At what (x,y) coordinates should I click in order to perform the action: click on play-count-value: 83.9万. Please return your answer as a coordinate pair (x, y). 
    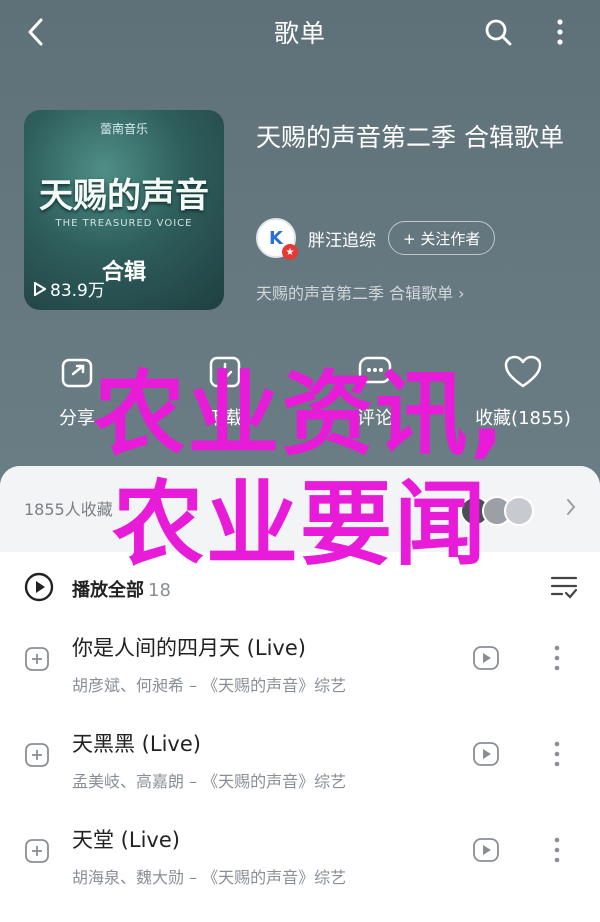
    Looking at the image, I should click on (77, 291).